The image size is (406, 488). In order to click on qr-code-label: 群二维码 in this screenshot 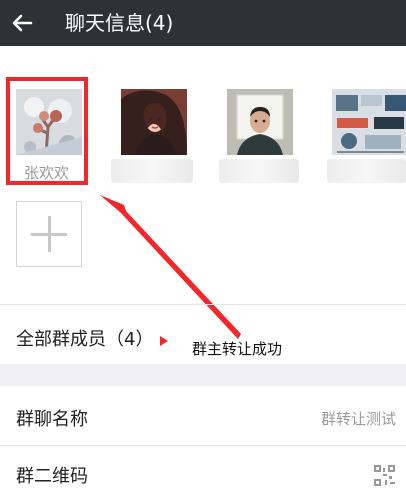, I will do `click(52, 476)`.